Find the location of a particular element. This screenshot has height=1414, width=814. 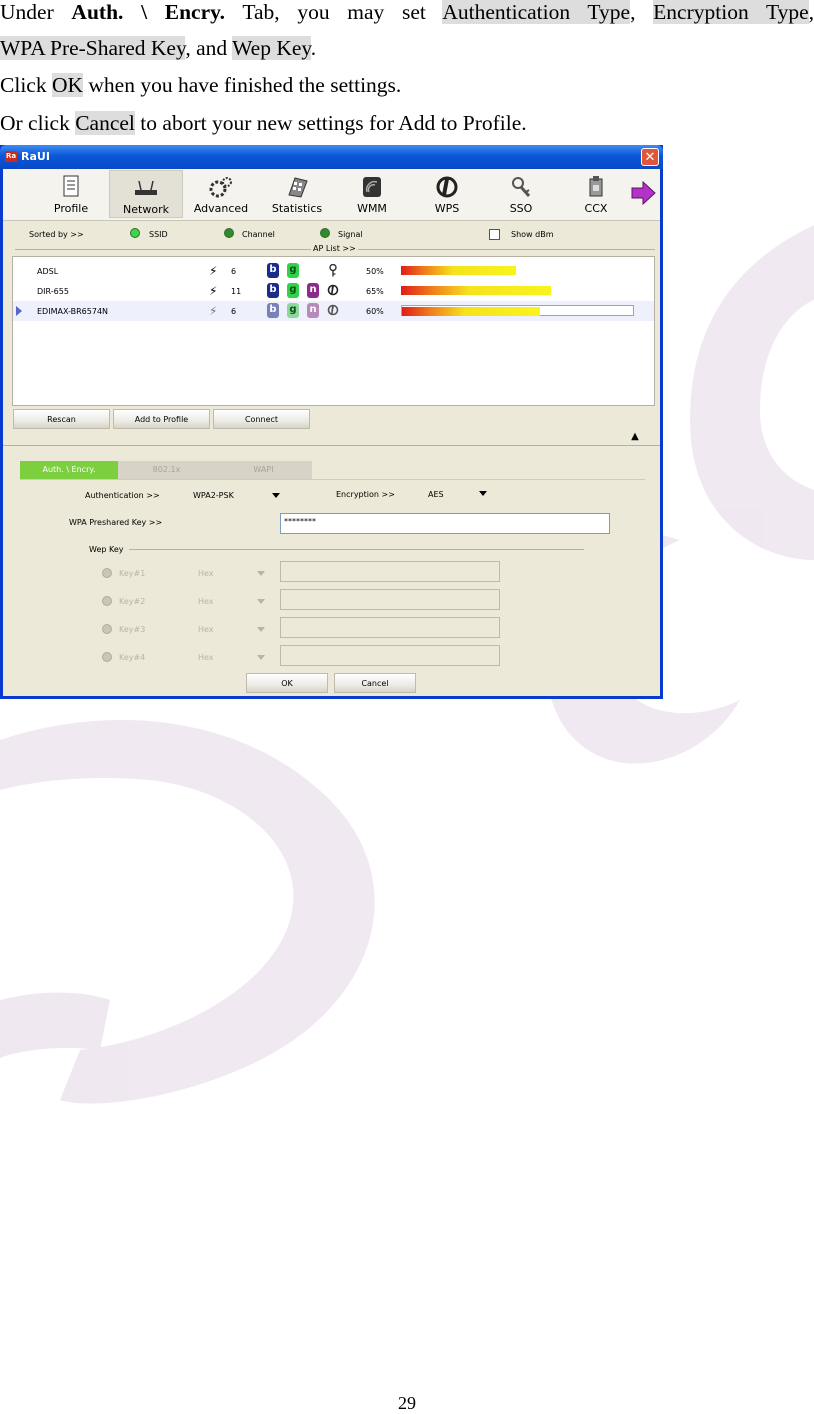

encryption-label: Encryption >> is located at coordinates (365, 494).